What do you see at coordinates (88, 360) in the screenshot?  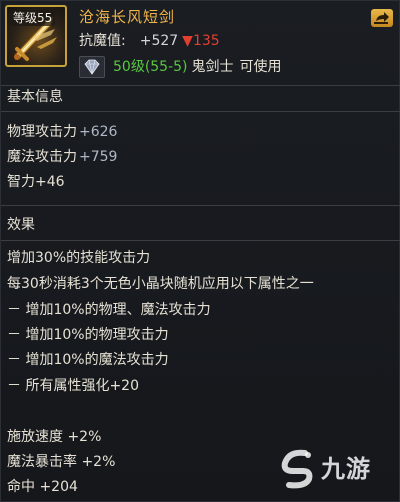 I see `effect-line: － 增加10%的魔法攻击力` at bounding box center [88, 360].